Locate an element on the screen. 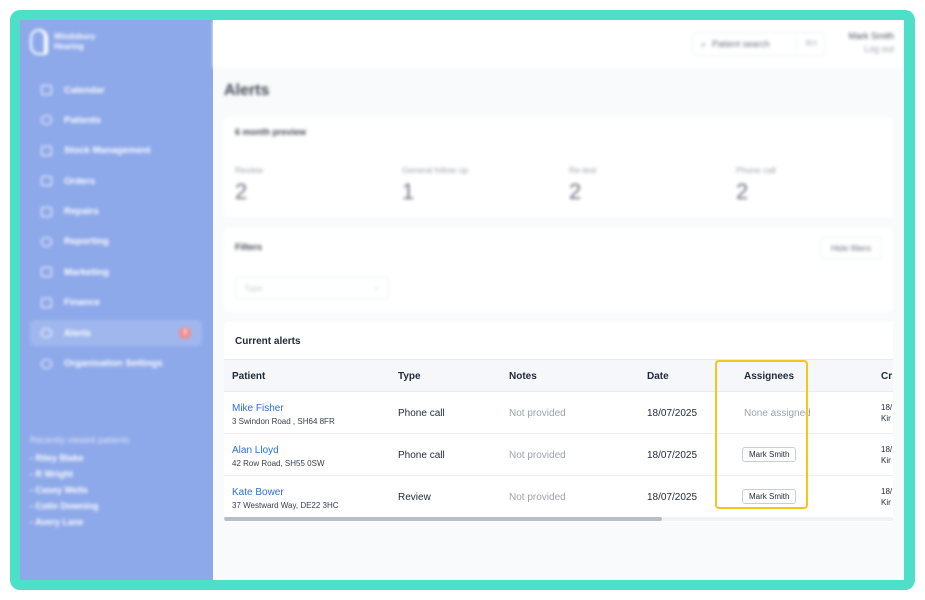  type-select-placeholder: Type is located at coordinates (253, 288).